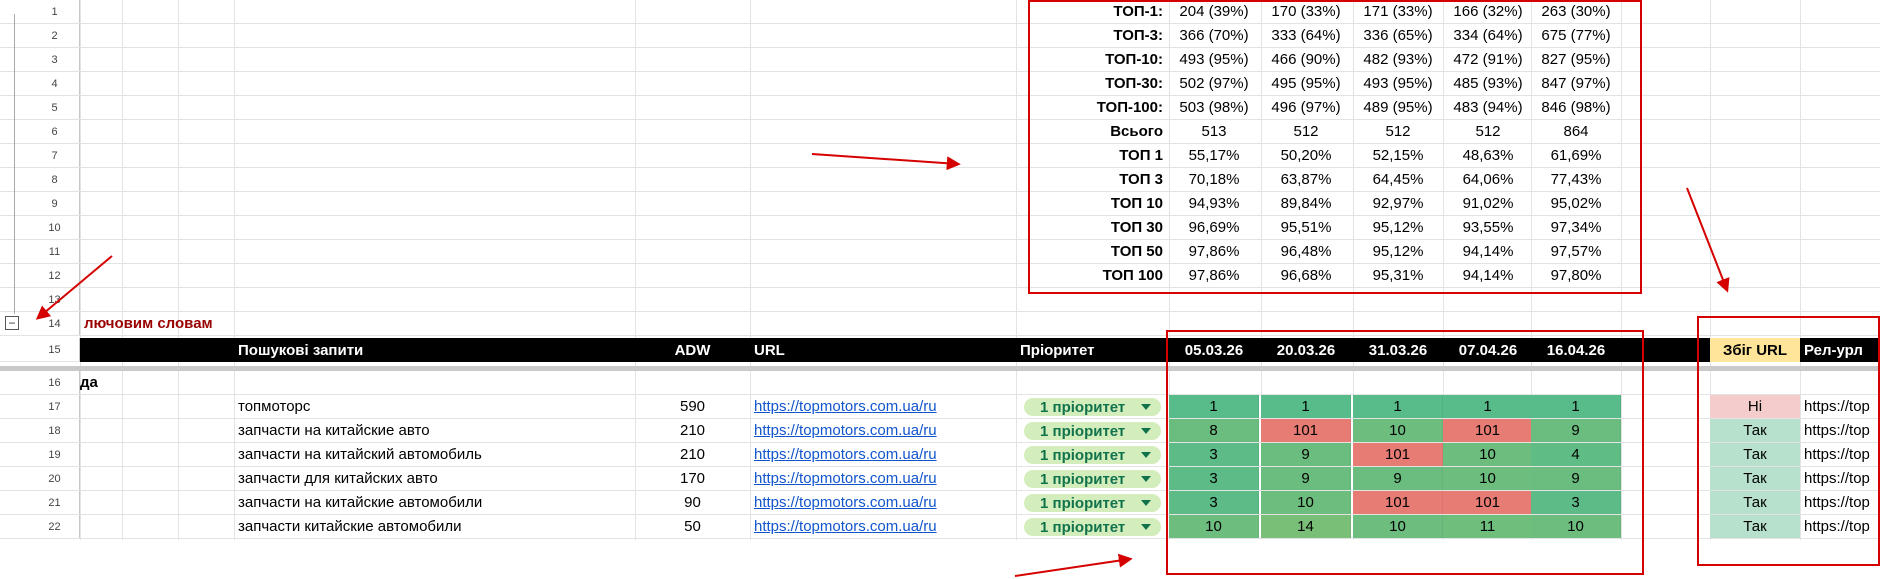  I want to click on row-number: 4, so click(55, 83).